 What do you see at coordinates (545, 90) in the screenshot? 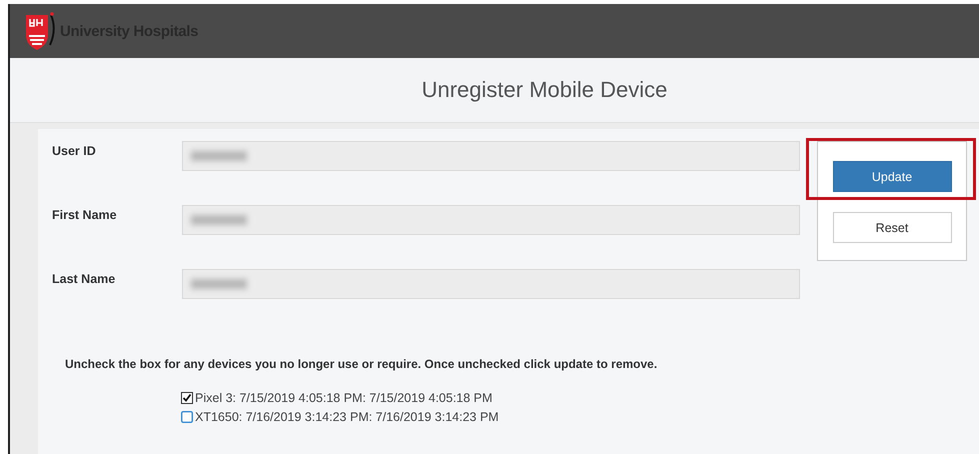
I see `page-title: Unregister Mobile Device` at bounding box center [545, 90].